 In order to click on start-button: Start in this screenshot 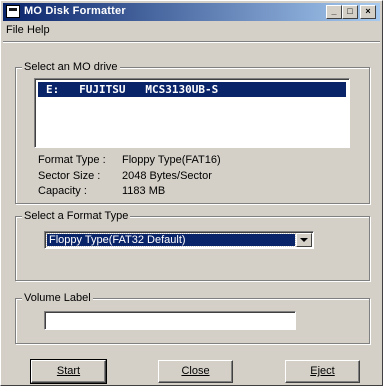, I will do `click(68, 371)`.